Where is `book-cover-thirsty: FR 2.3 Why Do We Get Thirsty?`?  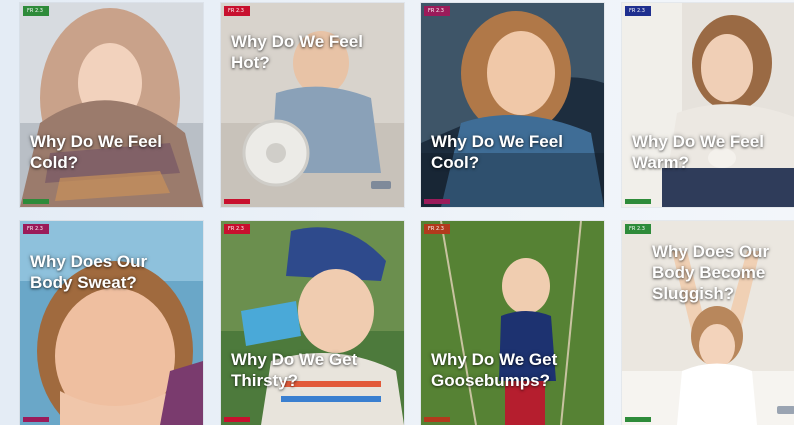 book-cover-thirsty: FR 2.3 Why Do We Get Thirsty? is located at coordinates (312, 323).